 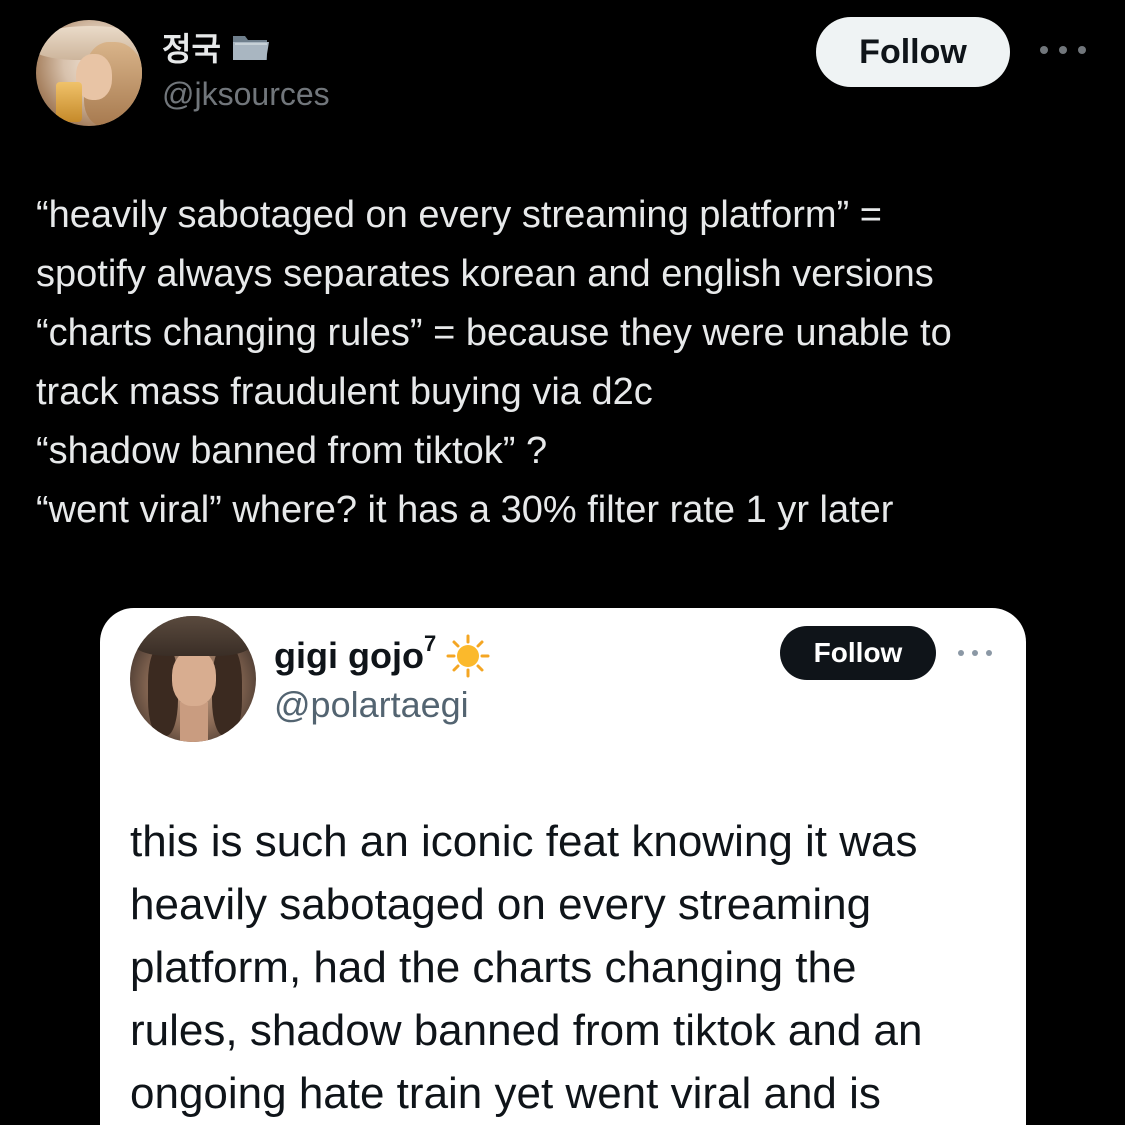 I want to click on avatar-face, so click(x=194, y=678).